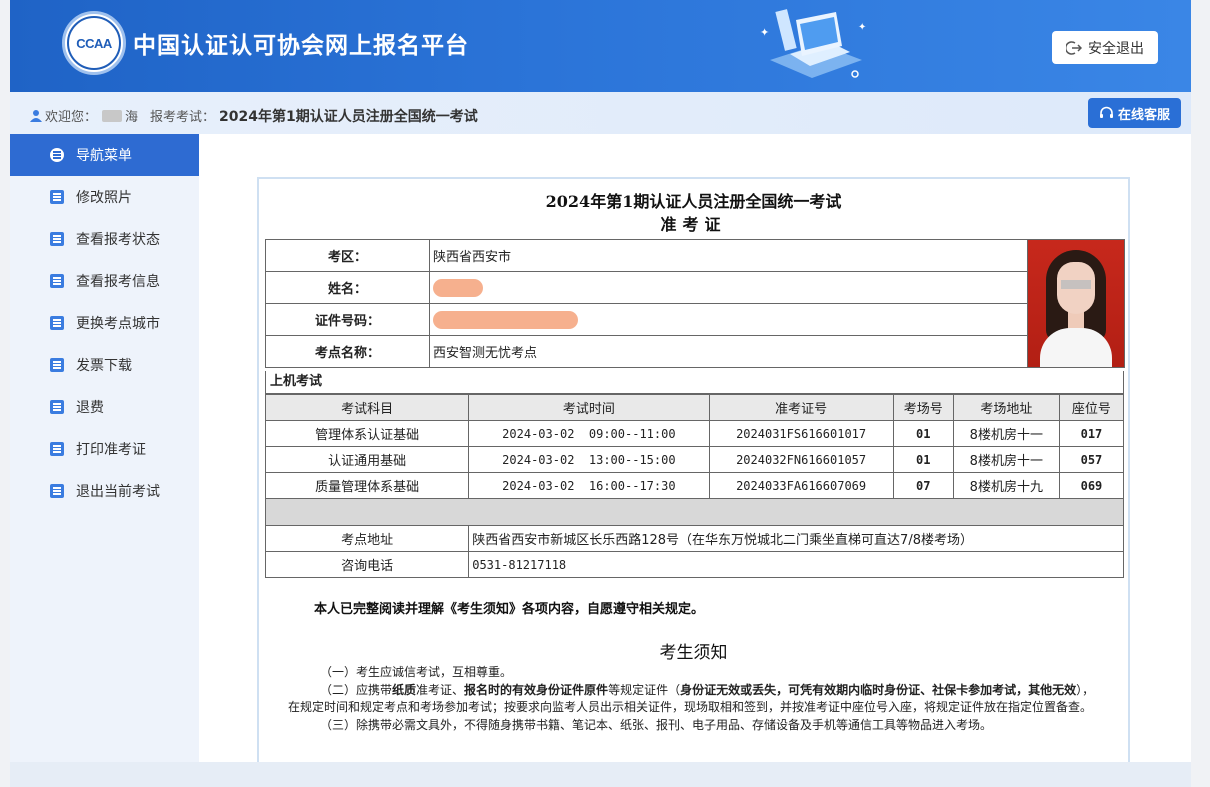 This screenshot has height=787, width=1210. I want to click on logout-icon, so click(1074, 47).